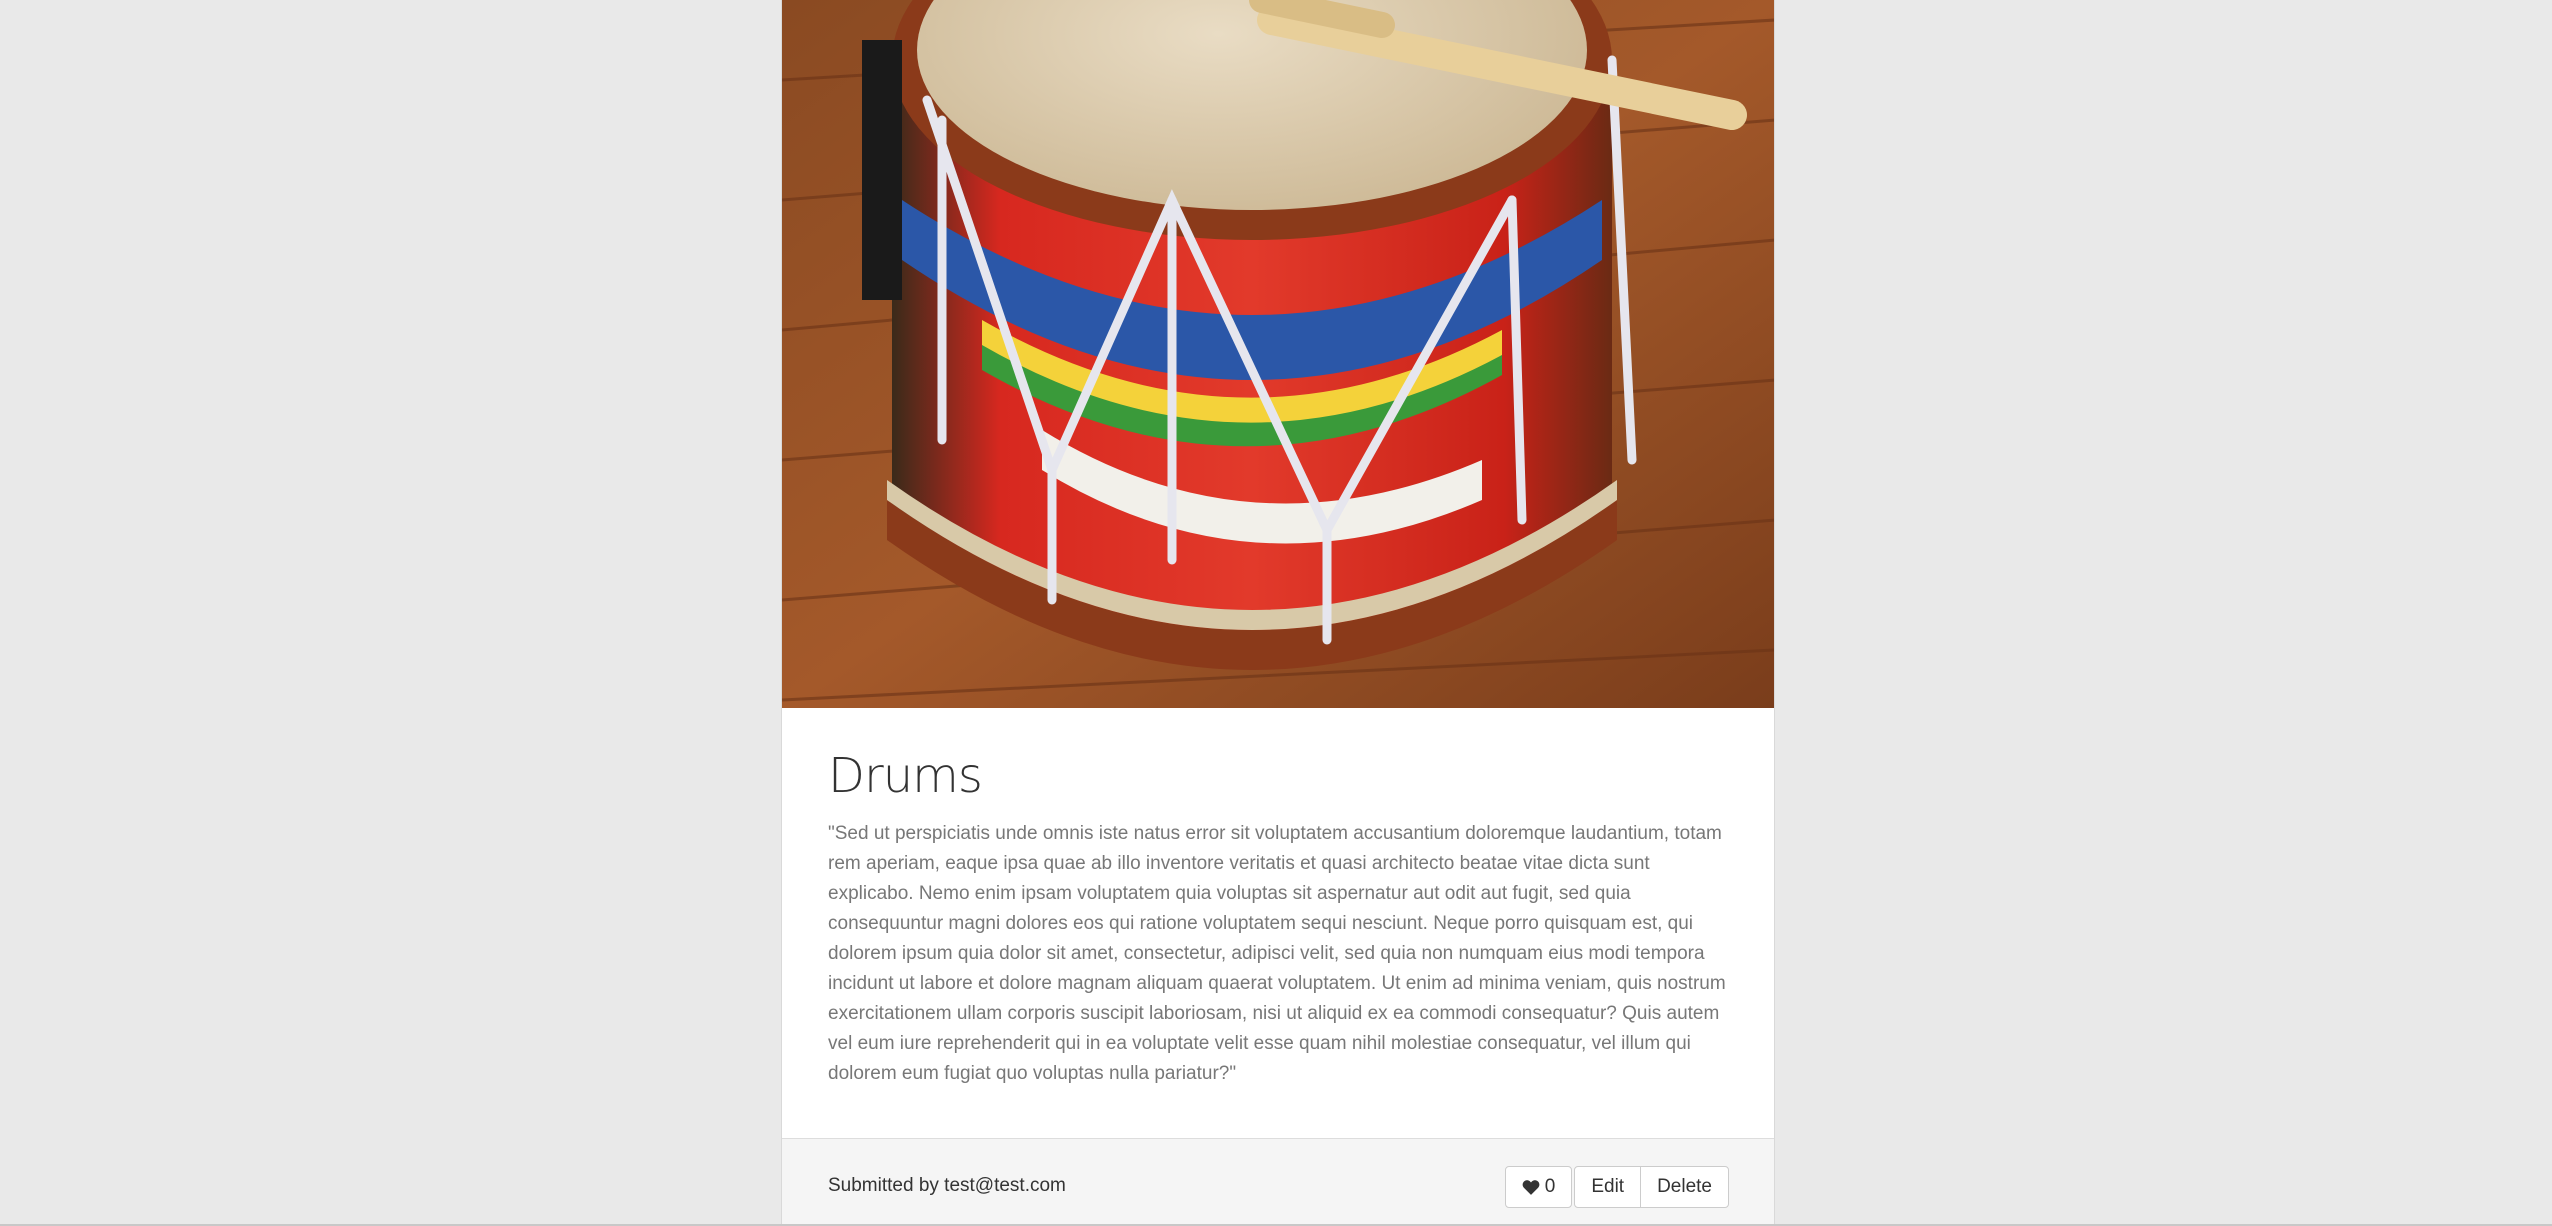  Describe the element at coordinates (1278, 1181) in the screenshot. I see `post-footer: Submitted by test@test.com 0 Edit Delete` at that location.